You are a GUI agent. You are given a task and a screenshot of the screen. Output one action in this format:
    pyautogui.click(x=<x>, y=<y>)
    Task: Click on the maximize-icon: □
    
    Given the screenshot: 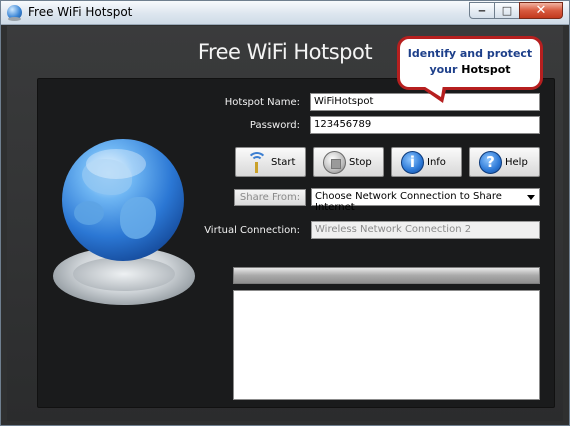 What is the action you would take?
    pyautogui.click(x=507, y=10)
    